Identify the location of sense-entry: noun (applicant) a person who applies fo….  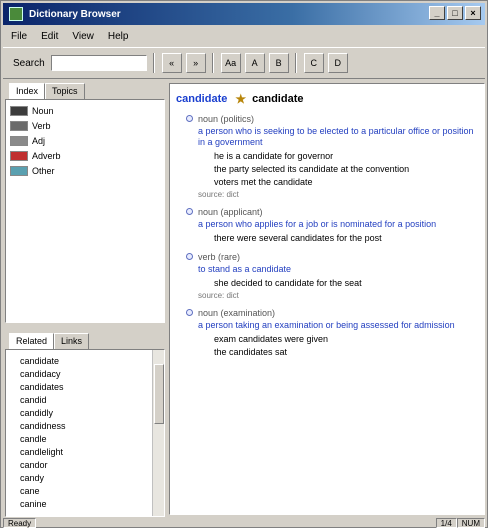
(326, 225).